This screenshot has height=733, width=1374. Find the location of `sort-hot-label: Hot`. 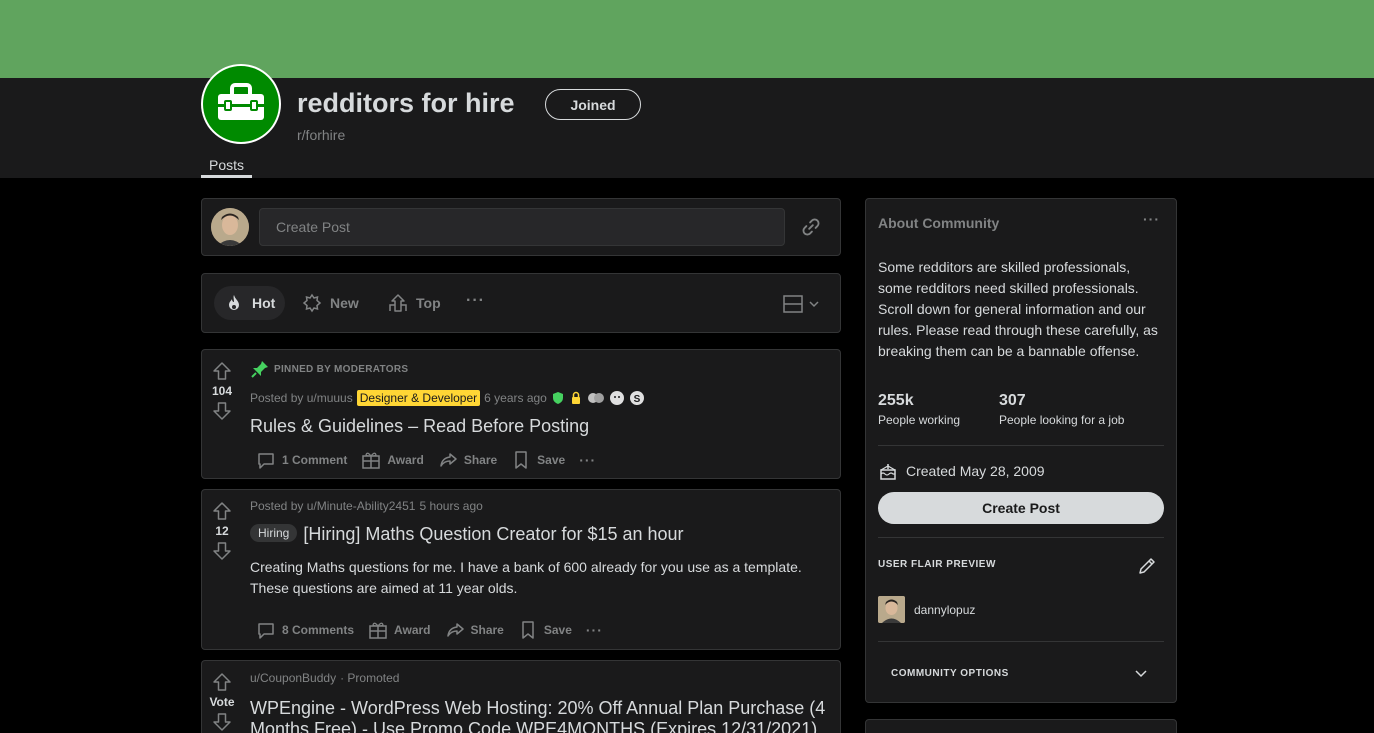

sort-hot-label: Hot is located at coordinates (264, 303).